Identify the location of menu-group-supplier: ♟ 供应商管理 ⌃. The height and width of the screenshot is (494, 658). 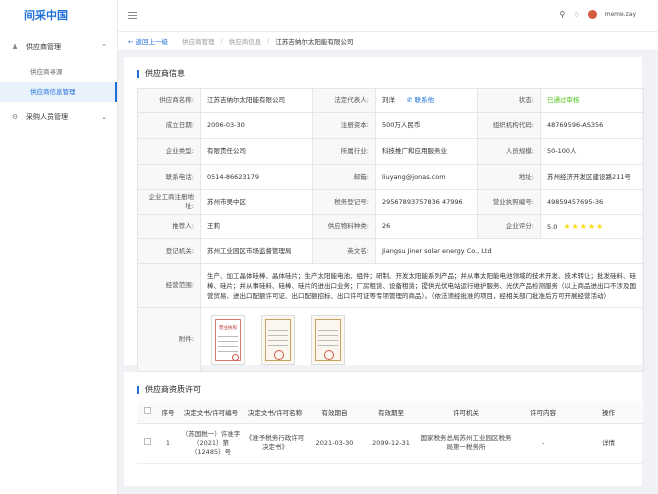
(58, 47).